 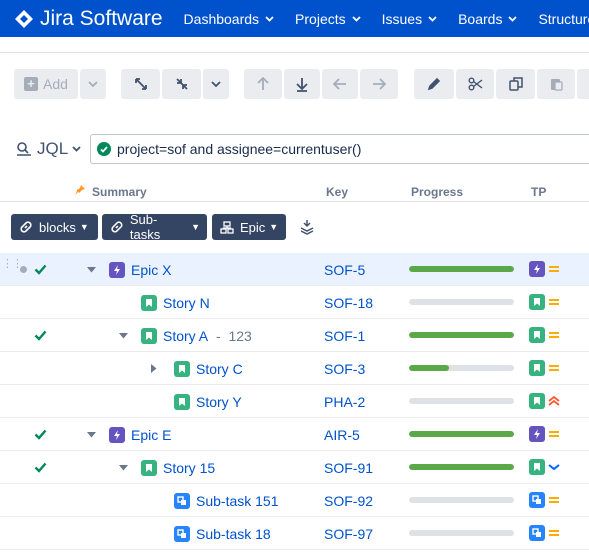 I want to click on move-down-button, so click(x=302, y=84).